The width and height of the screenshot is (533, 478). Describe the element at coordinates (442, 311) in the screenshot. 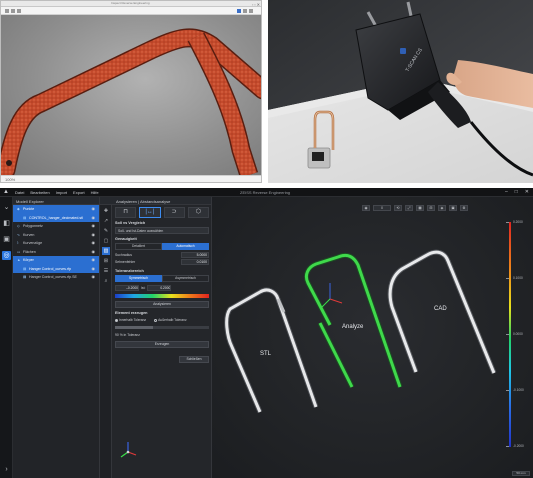

I see `cad-hanger` at that location.